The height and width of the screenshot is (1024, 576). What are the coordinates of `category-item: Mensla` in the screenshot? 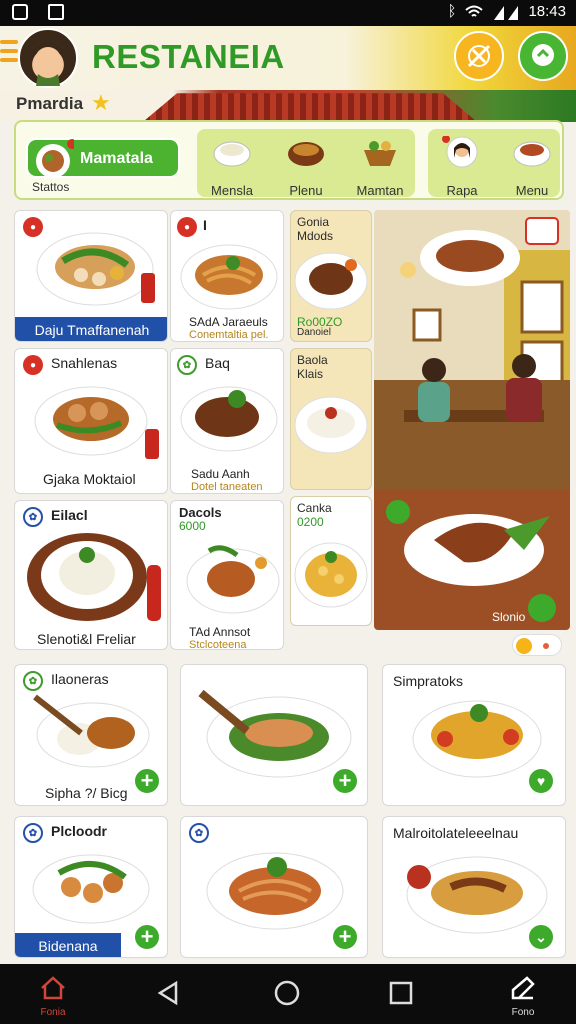 It's located at (232, 165).